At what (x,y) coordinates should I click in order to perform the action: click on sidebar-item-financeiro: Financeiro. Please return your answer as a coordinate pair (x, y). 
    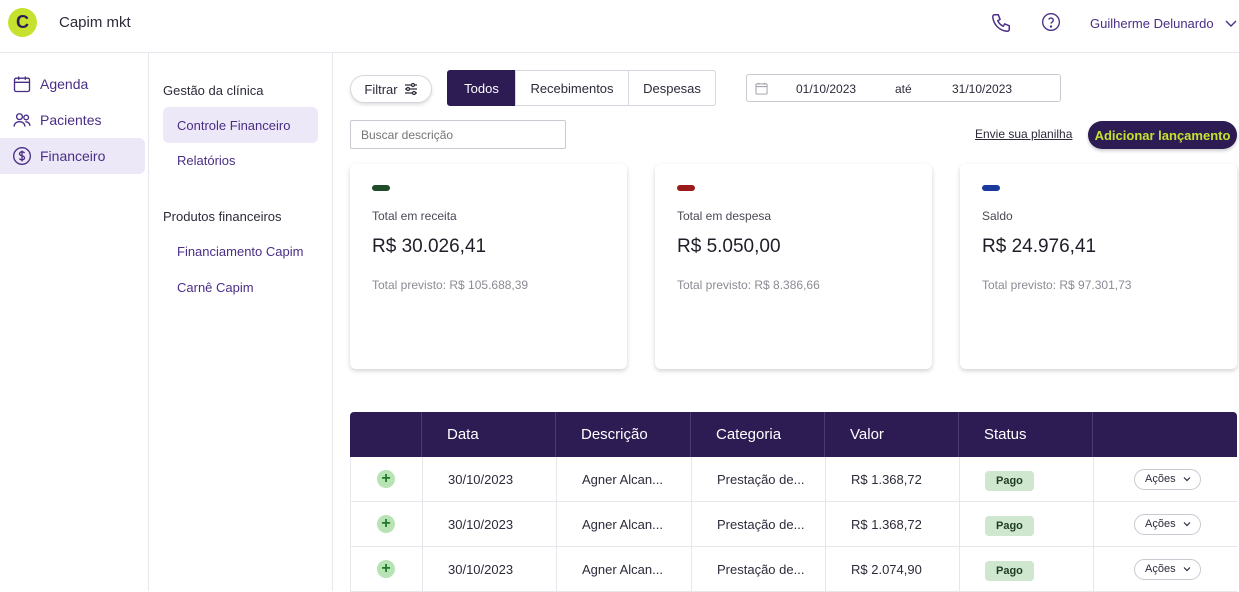
    Looking at the image, I should click on (72, 156).